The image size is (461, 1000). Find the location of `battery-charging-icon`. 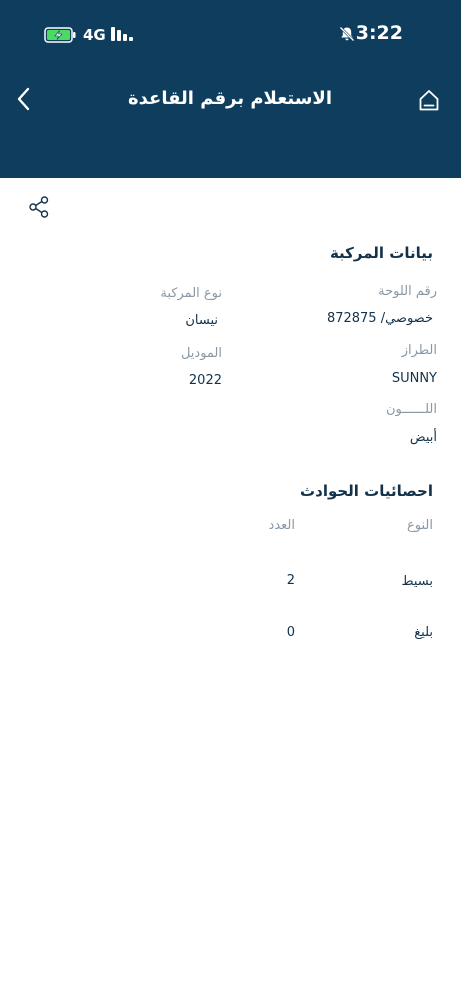

battery-charging-icon is located at coordinates (60, 35).